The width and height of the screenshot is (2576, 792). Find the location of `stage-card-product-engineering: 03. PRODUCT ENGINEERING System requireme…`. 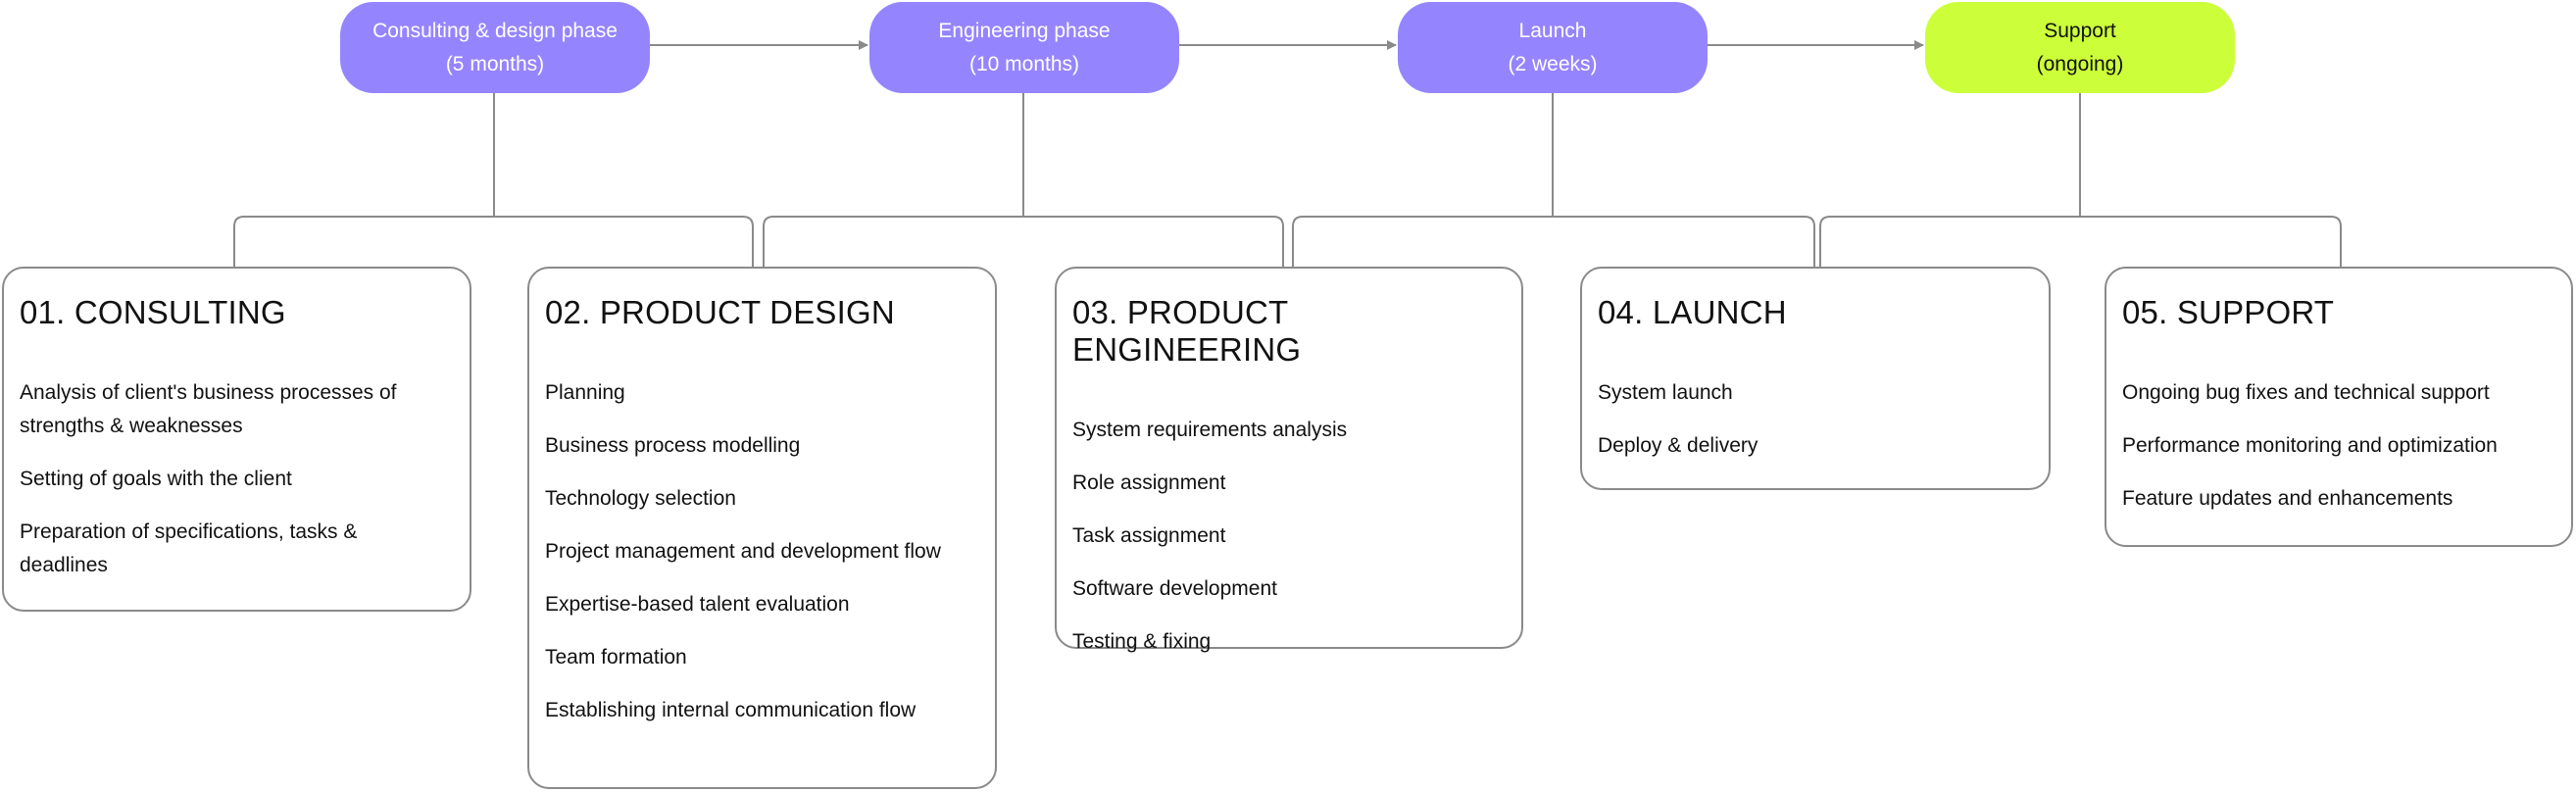

stage-card-product-engineering: 03. PRODUCT ENGINEERING System requireme… is located at coordinates (1289, 460).